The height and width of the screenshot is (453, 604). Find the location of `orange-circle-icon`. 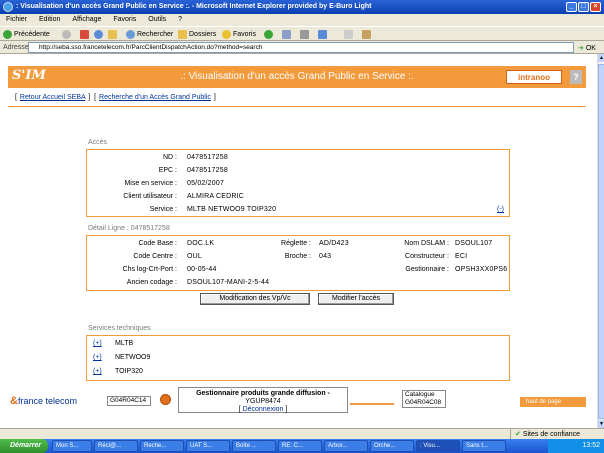

orange-circle-icon is located at coordinates (165, 399).